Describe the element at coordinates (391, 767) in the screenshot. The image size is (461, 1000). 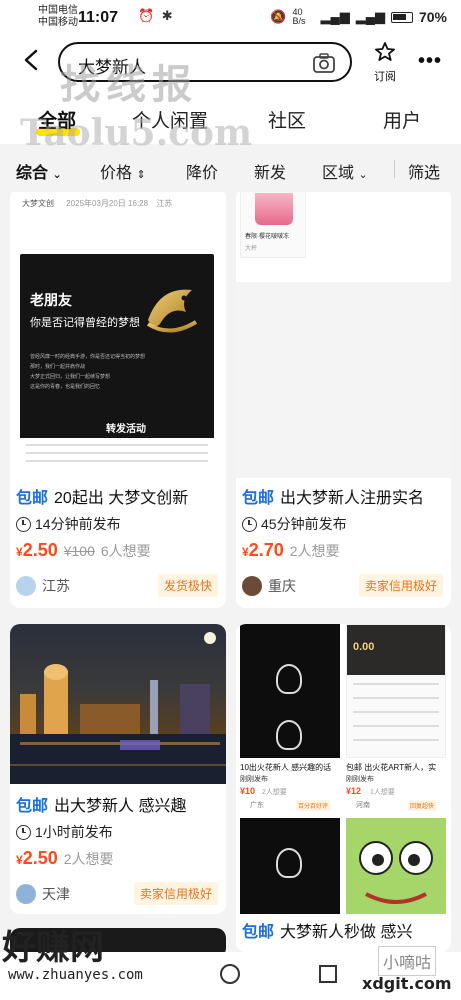
I see `sub-right-title: 包邮 出火花ART新人，实` at that location.